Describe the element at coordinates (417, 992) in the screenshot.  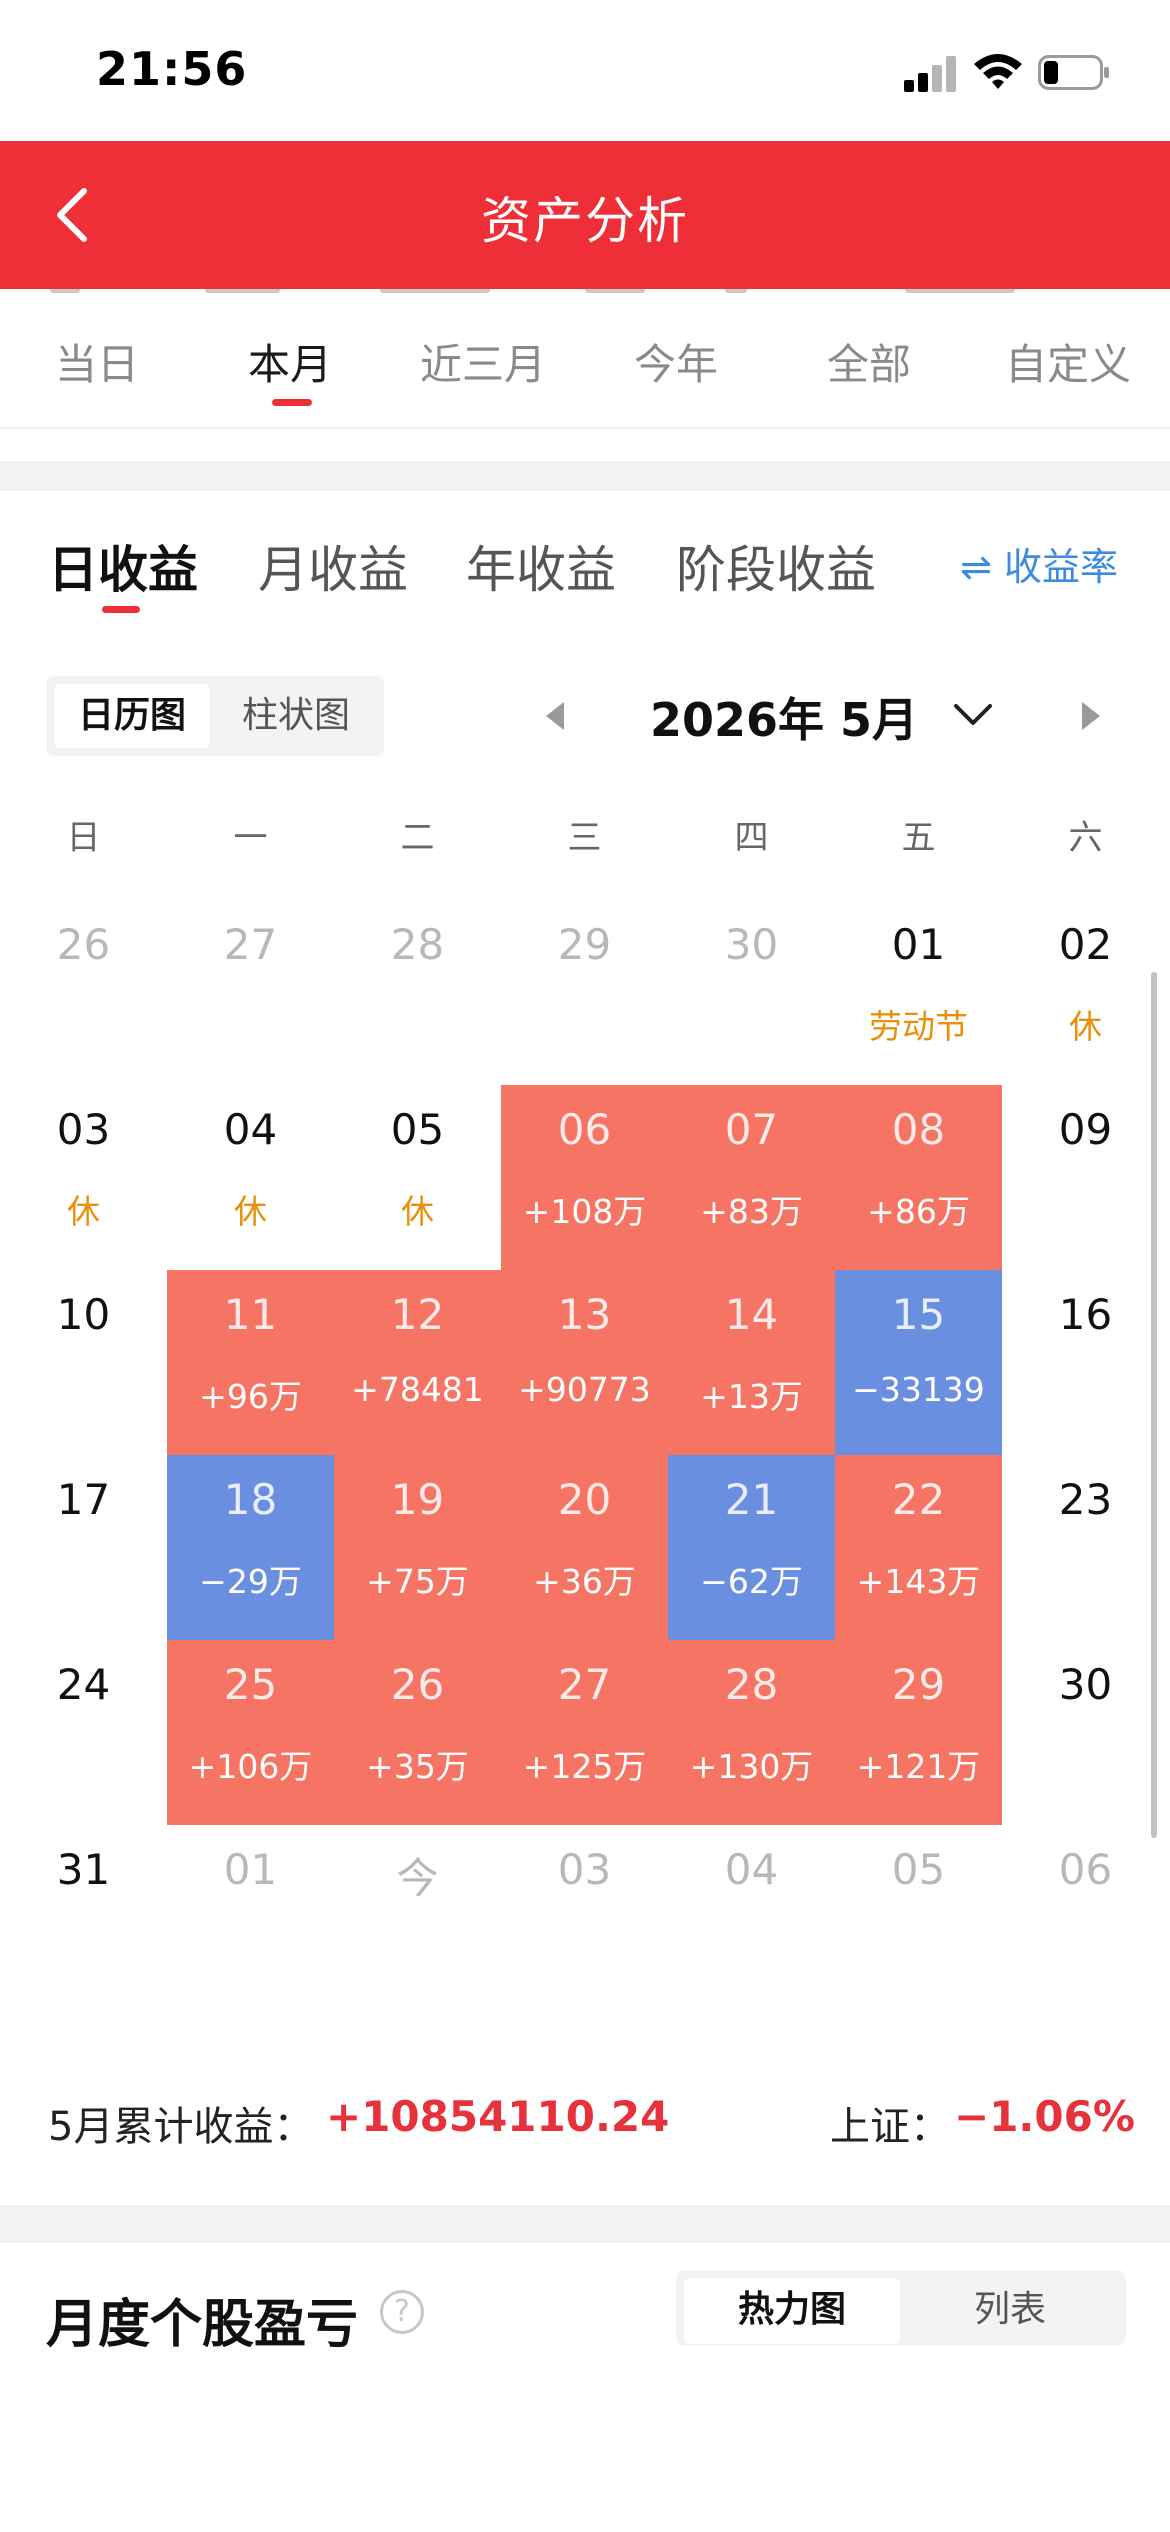
I see `calendar-day-cell: 28` at that location.